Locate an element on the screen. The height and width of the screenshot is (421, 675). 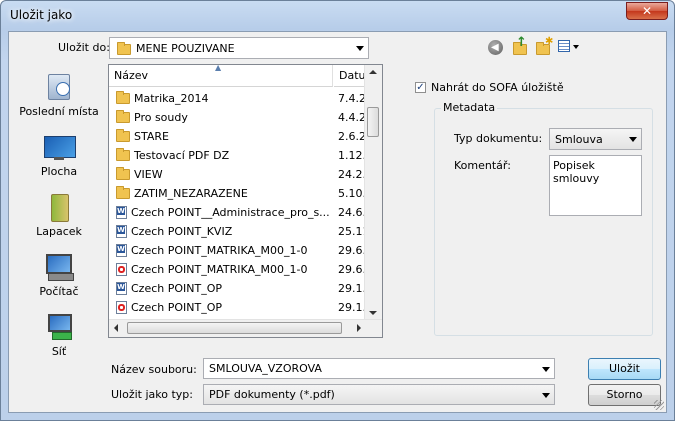
filename-label: Název souboru: is located at coordinates (154, 369).